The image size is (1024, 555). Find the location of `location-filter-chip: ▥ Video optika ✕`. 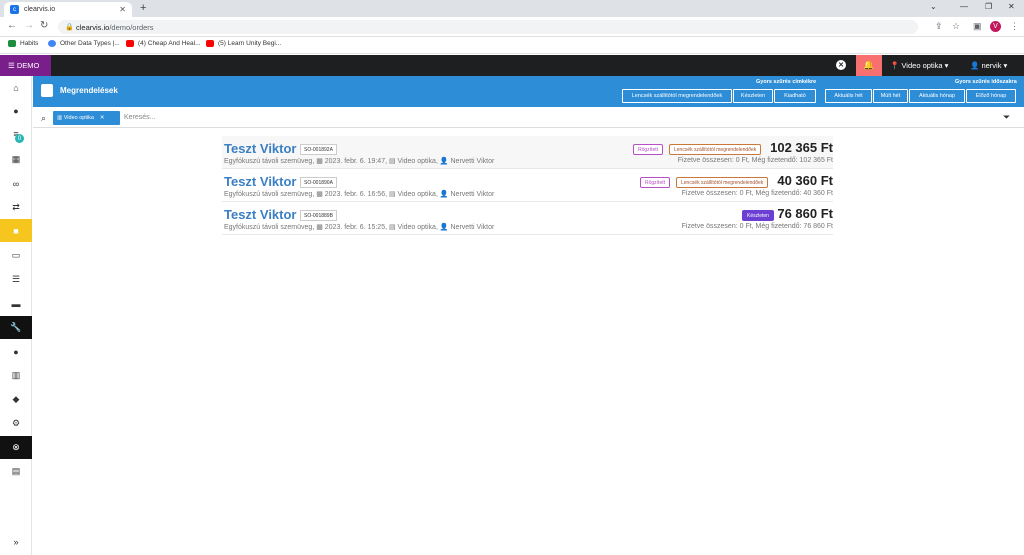

location-filter-chip: ▥ Video optika ✕ is located at coordinates (86, 118).